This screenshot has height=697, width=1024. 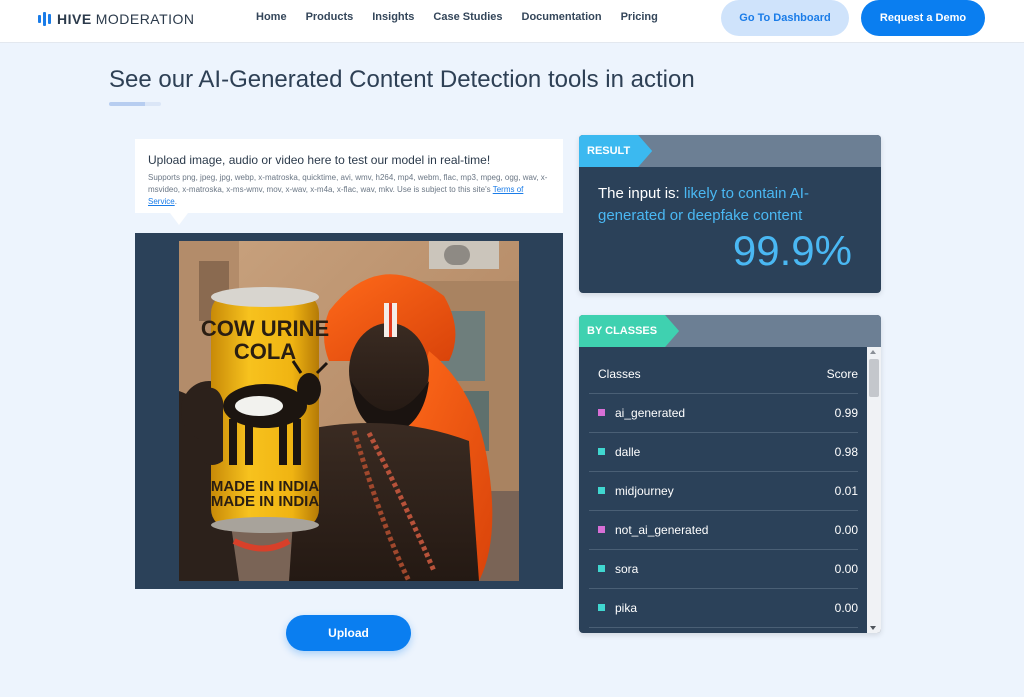 What do you see at coordinates (650, 413) in the screenshot?
I see `class-name: ai_generated` at bounding box center [650, 413].